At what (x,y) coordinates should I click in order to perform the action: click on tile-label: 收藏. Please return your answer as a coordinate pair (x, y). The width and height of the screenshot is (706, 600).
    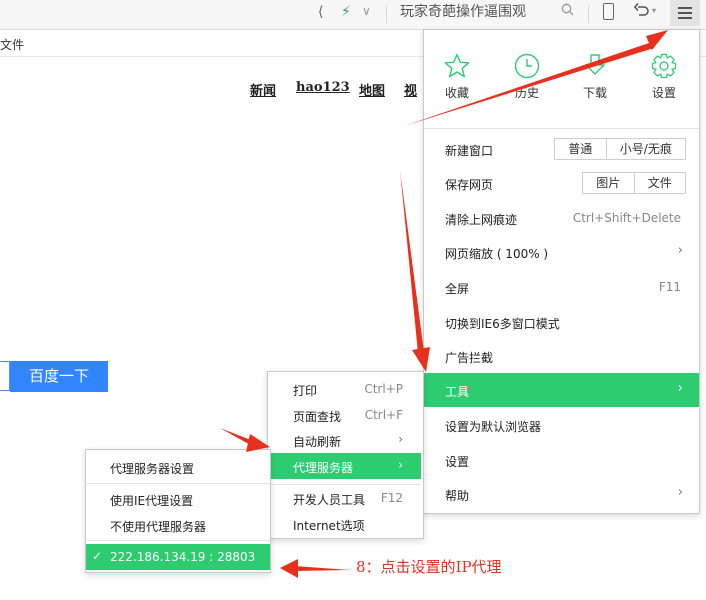
    Looking at the image, I should click on (456, 93).